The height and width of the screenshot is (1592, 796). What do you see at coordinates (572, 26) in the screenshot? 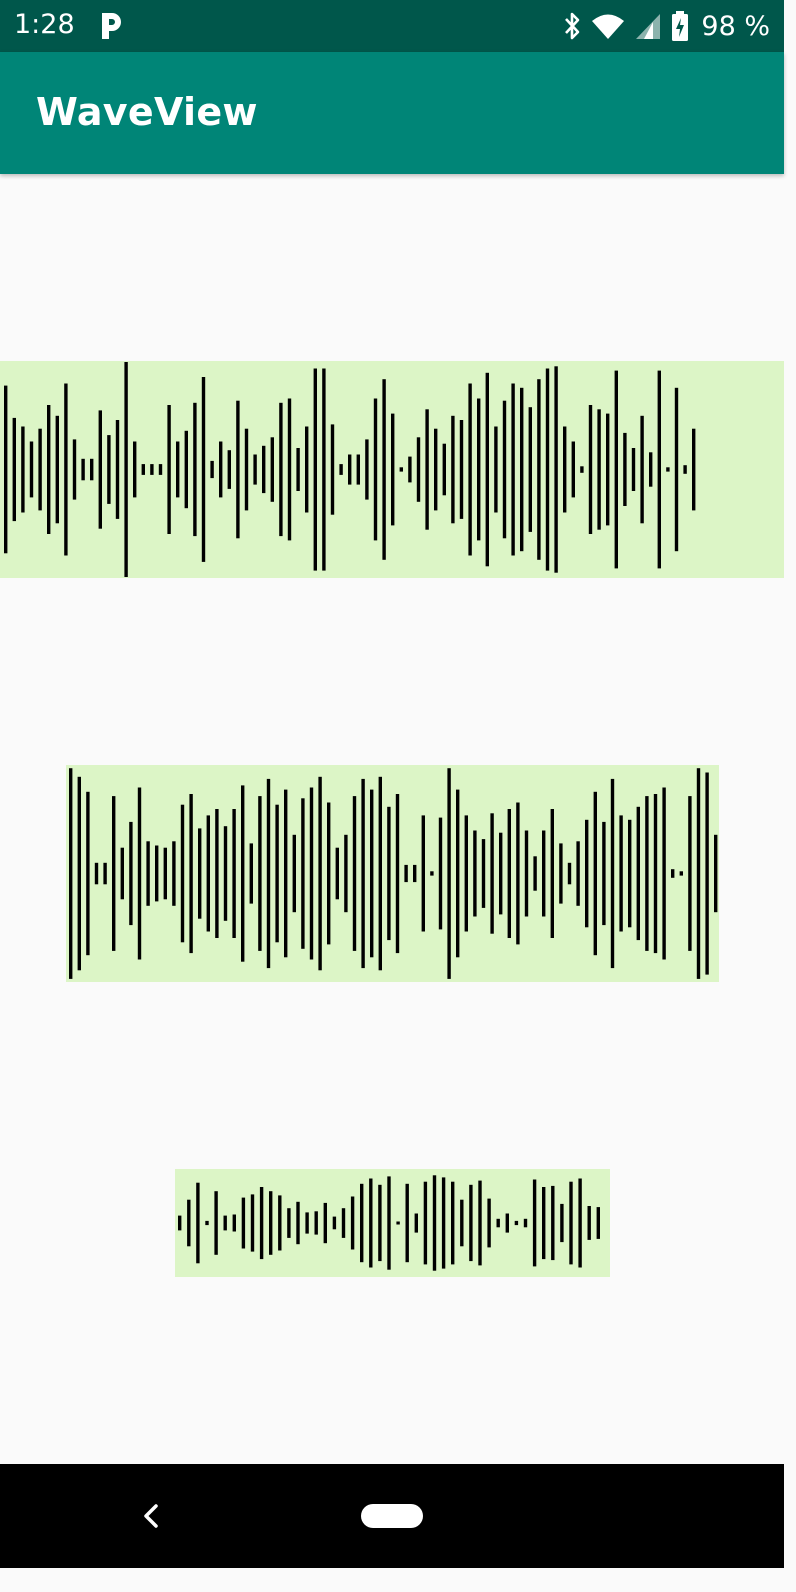
I see `bluetooth-icon` at bounding box center [572, 26].